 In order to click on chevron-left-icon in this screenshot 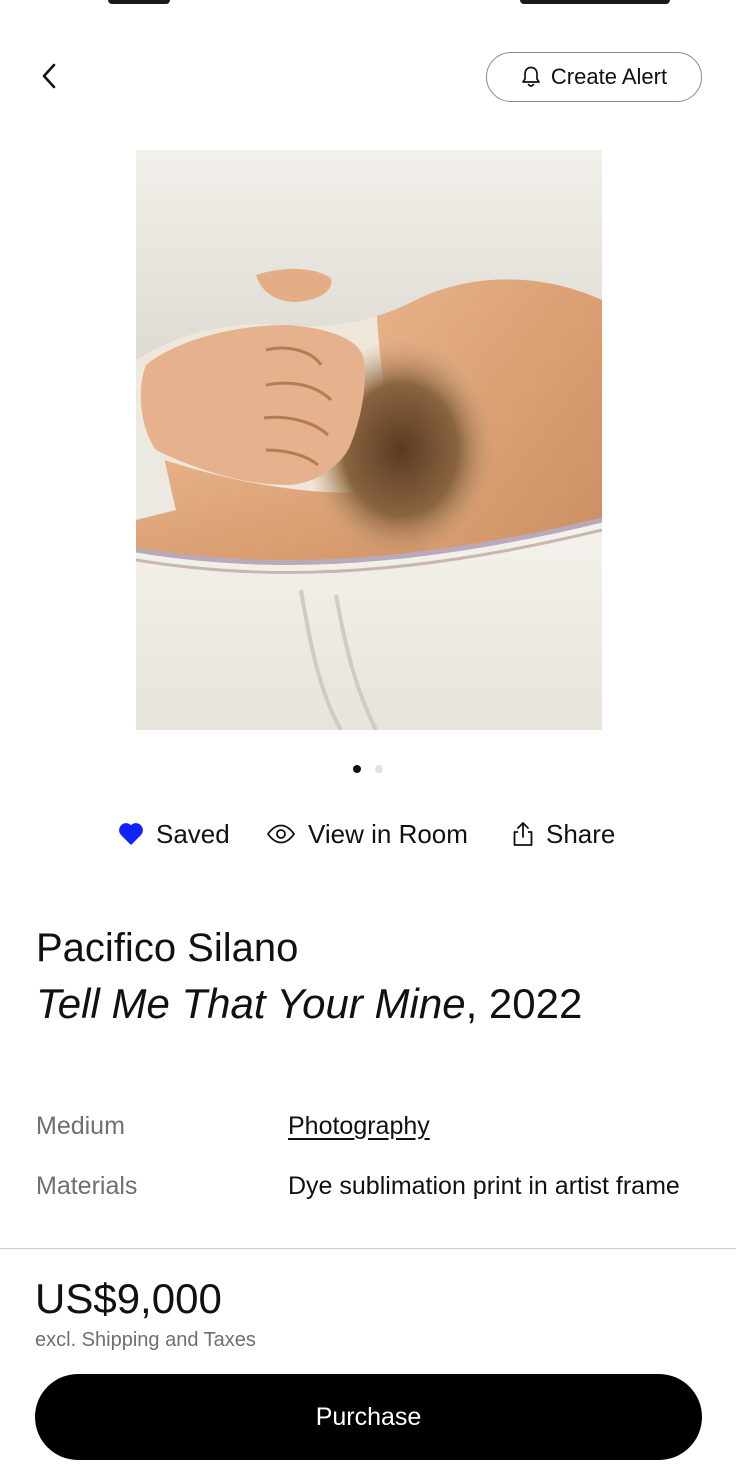, I will do `click(49, 76)`.